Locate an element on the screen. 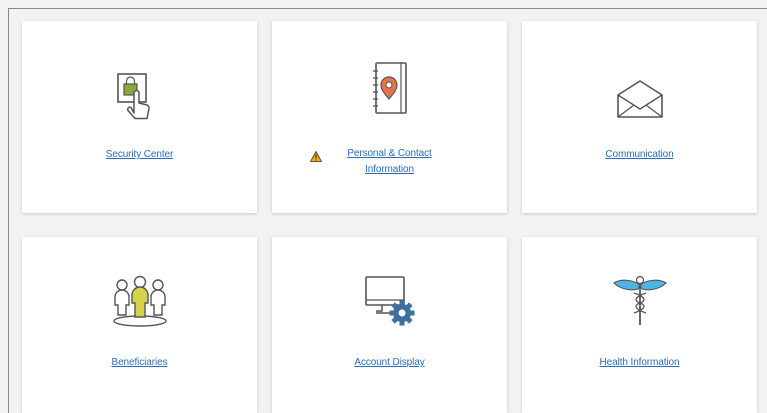 Image resolution: width=767 pixels, height=413 pixels. personal-contact-information-link: Personal & Contact Information is located at coordinates (390, 162).